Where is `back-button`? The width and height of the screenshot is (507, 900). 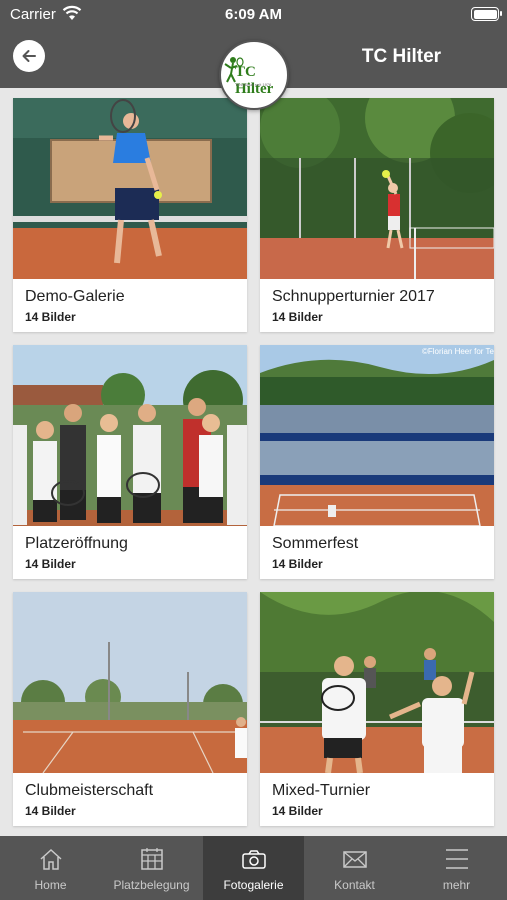 back-button is located at coordinates (29, 56).